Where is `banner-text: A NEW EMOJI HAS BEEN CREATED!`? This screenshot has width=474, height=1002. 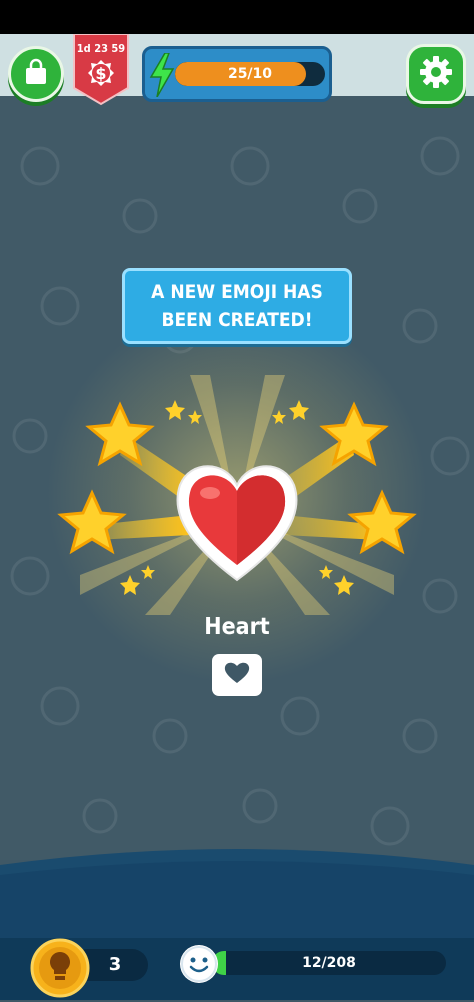 banner-text: A NEW EMOJI HAS BEEN CREATED! is located at coordinates (237, 306).